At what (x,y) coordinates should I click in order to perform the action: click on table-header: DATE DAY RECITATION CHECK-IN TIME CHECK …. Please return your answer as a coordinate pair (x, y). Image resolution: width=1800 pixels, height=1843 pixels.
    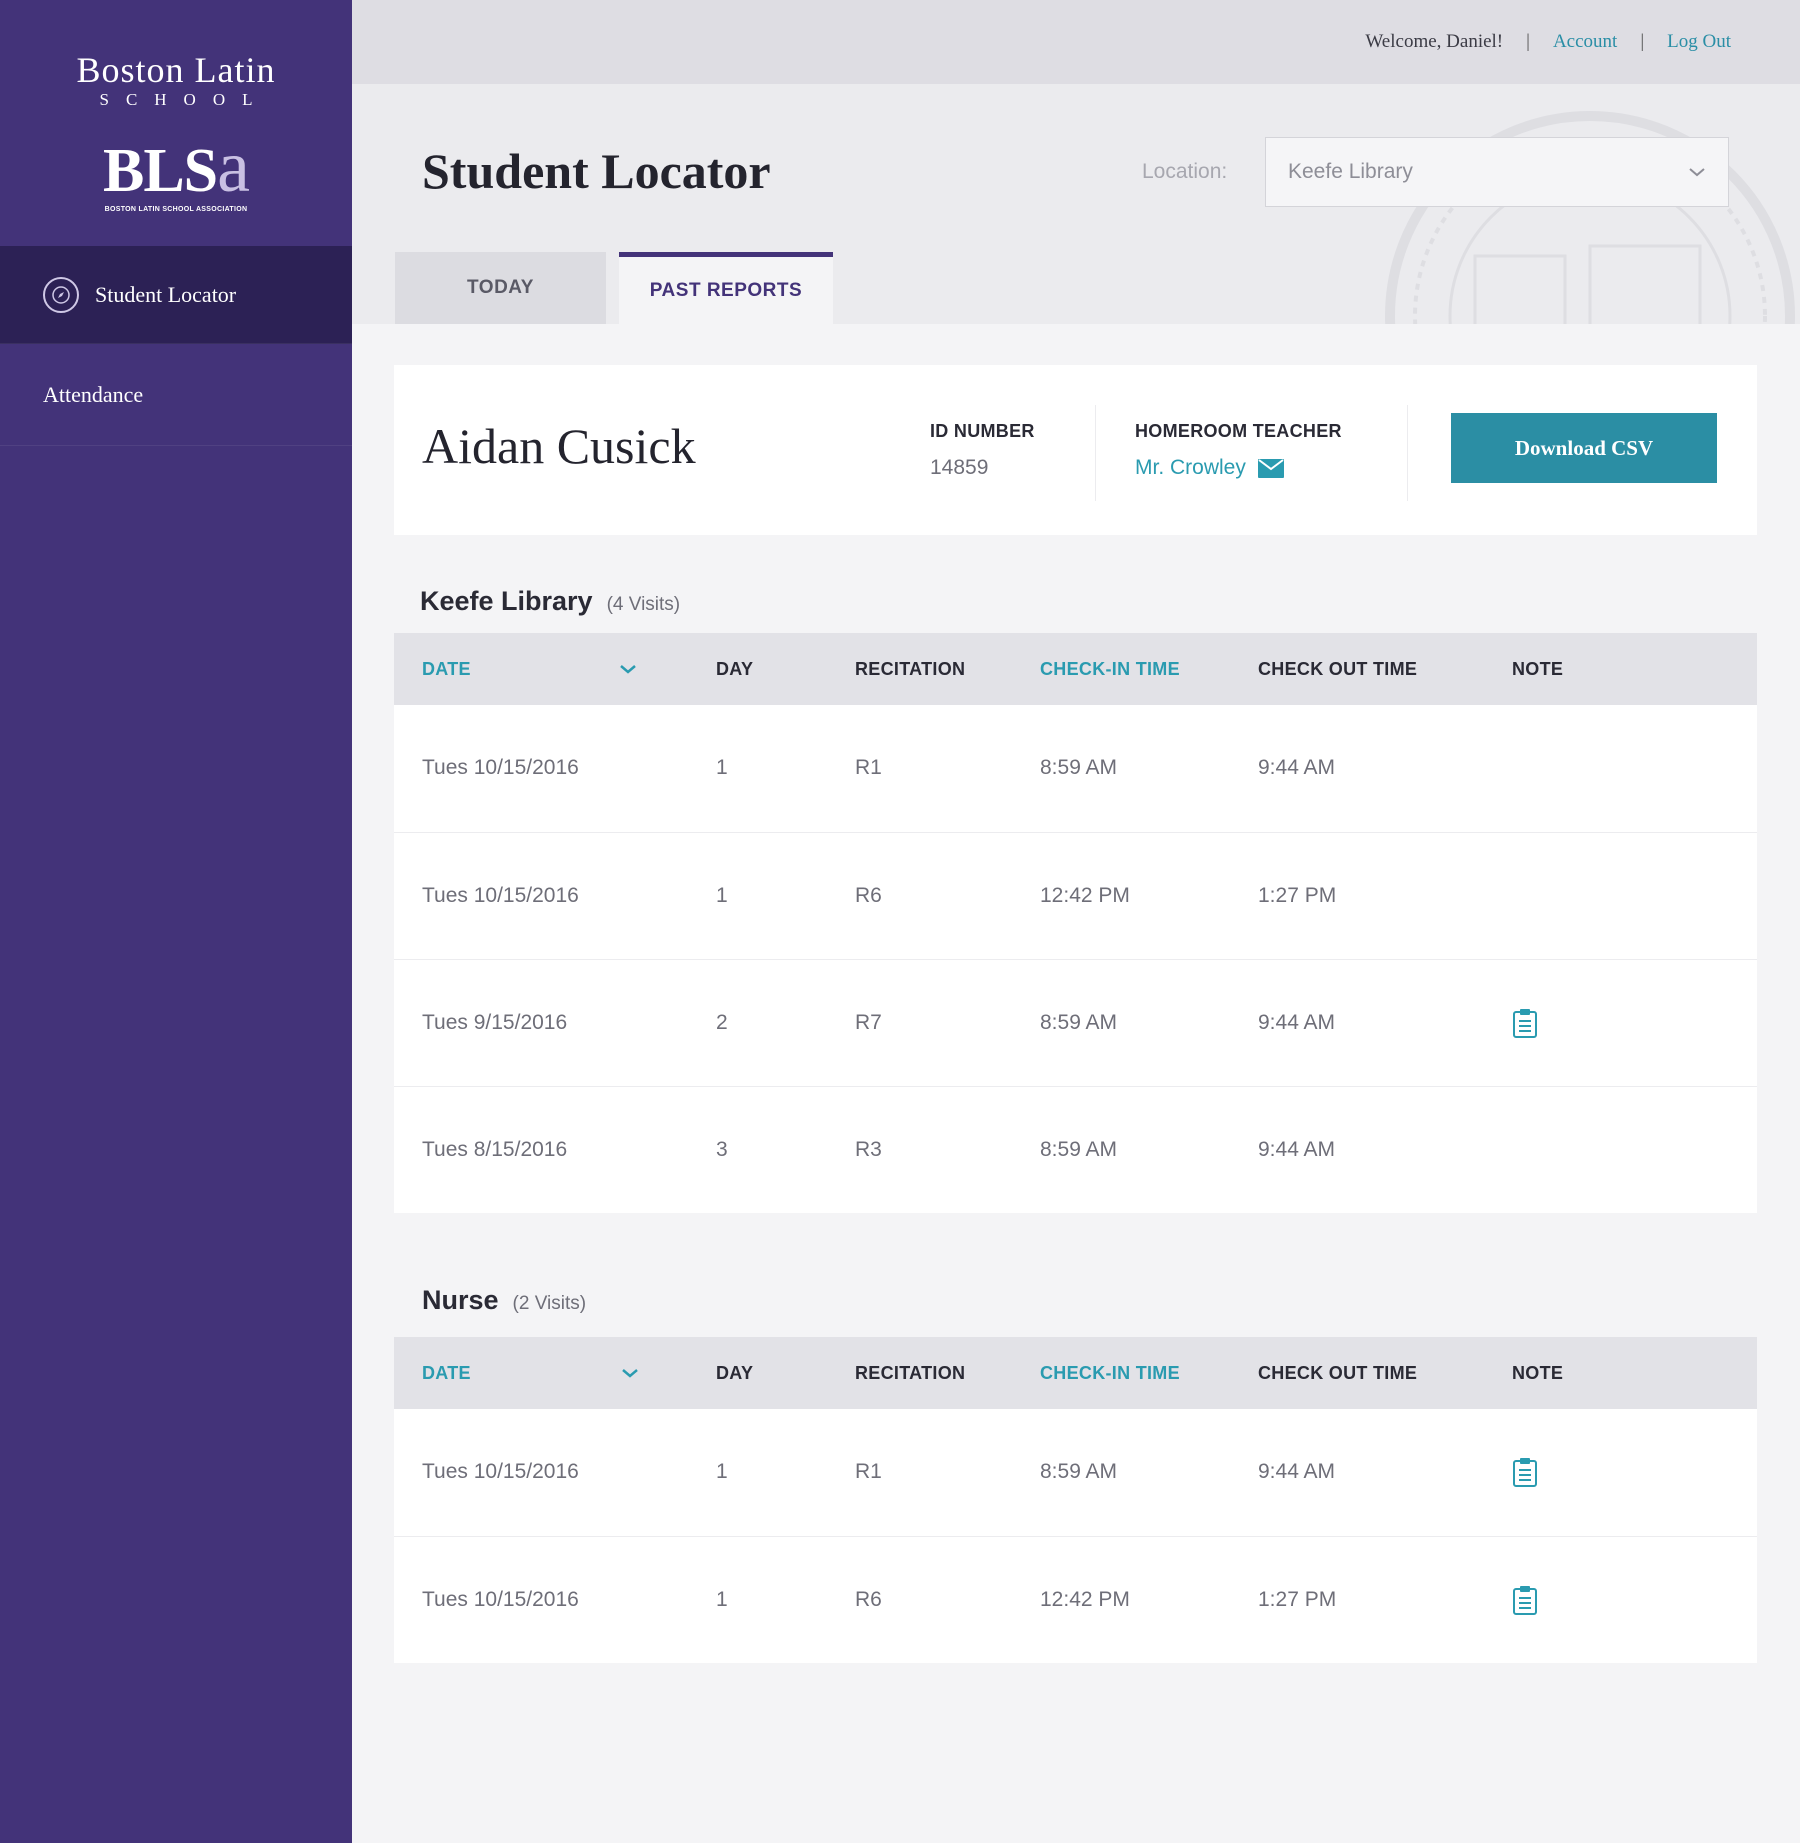
    Looking at the image, I should click on (1075, 1373).